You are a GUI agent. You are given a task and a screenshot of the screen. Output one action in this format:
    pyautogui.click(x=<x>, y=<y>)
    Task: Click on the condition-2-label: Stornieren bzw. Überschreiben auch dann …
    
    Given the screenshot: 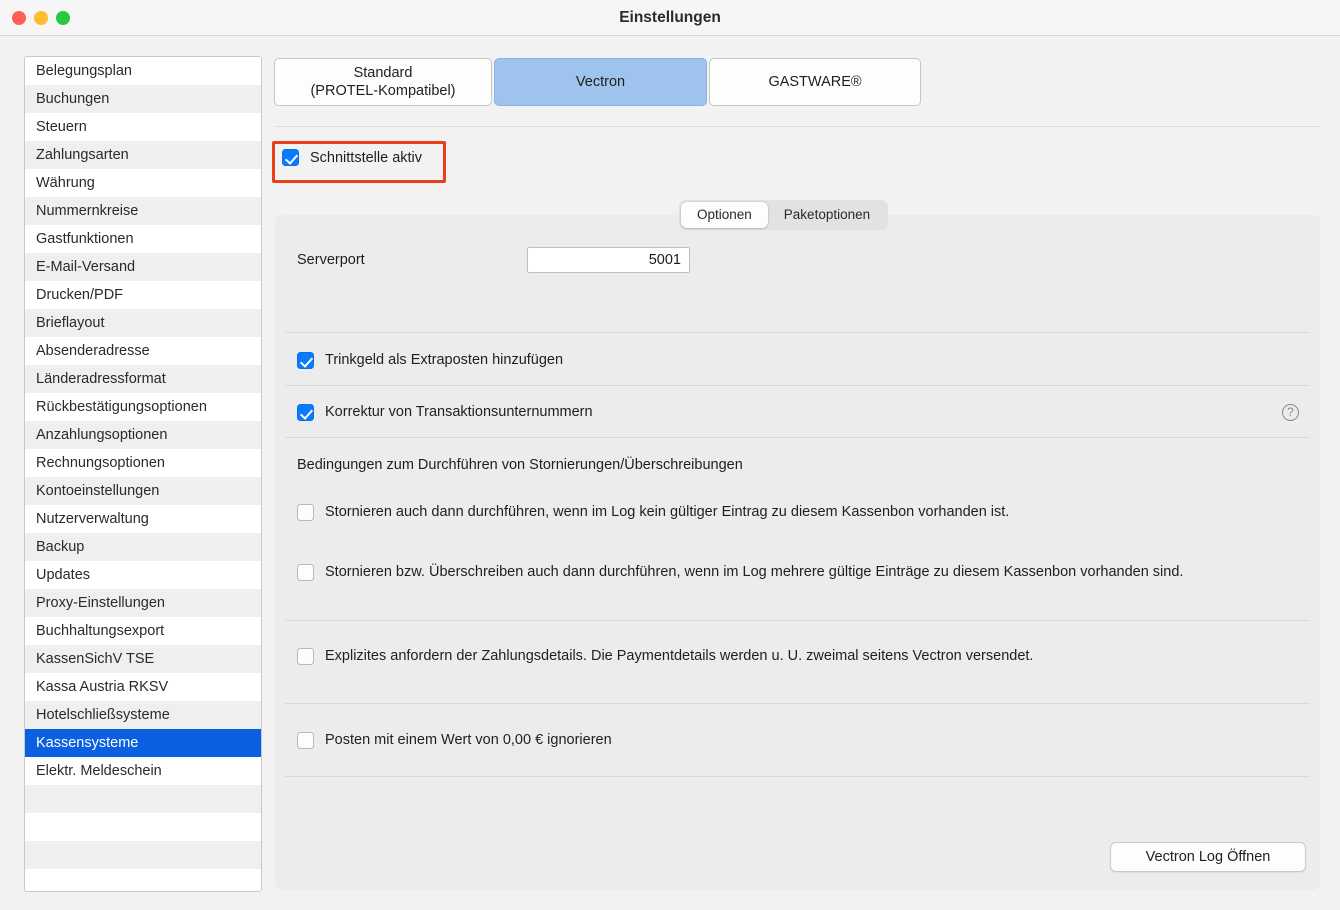 What is the action you would take?
    pyautogui.click(x=754, y=572)
    